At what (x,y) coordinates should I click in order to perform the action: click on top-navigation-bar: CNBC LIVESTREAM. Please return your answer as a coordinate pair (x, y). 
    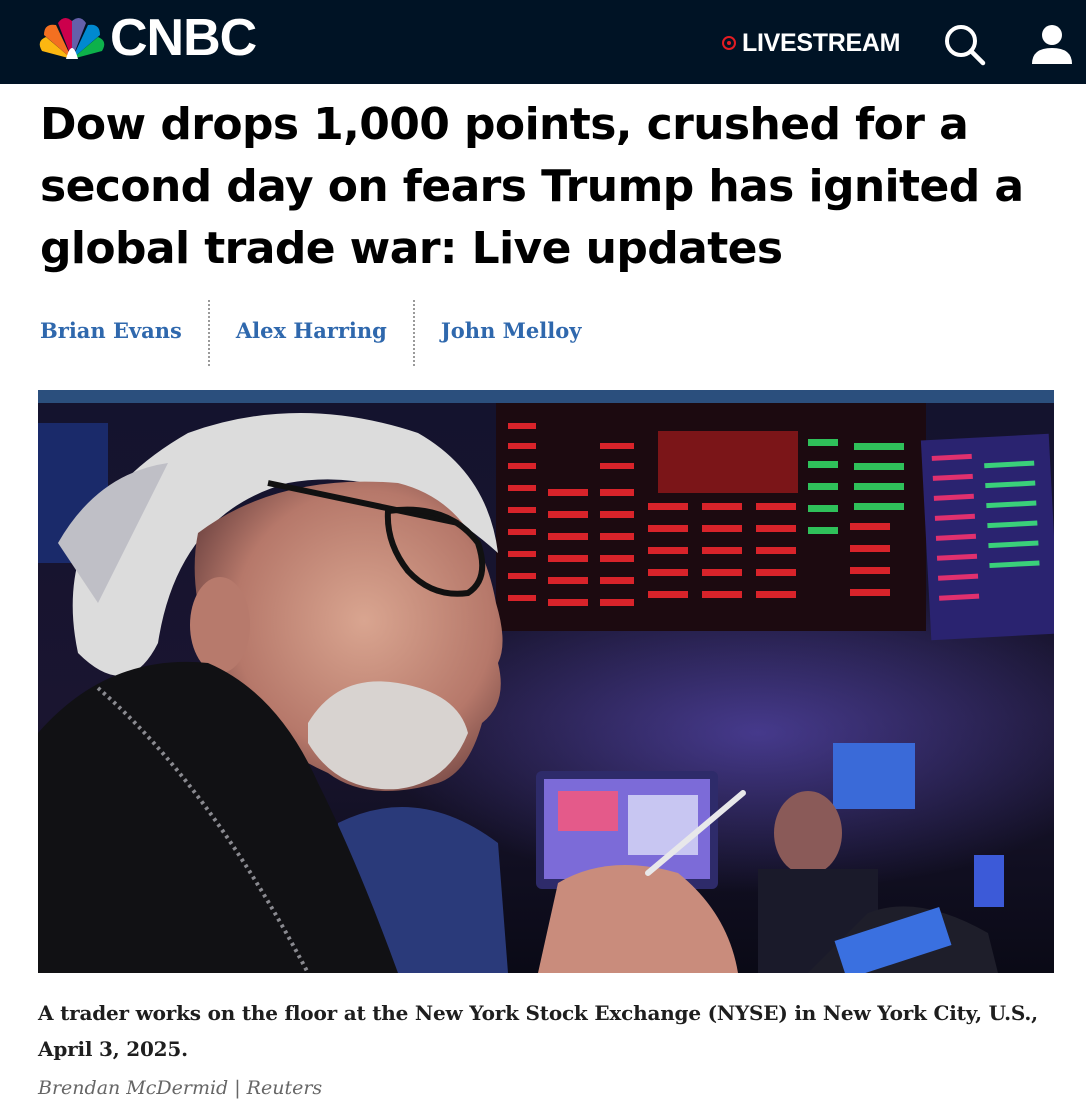
    Looking at the image, I should click on (543, 42).